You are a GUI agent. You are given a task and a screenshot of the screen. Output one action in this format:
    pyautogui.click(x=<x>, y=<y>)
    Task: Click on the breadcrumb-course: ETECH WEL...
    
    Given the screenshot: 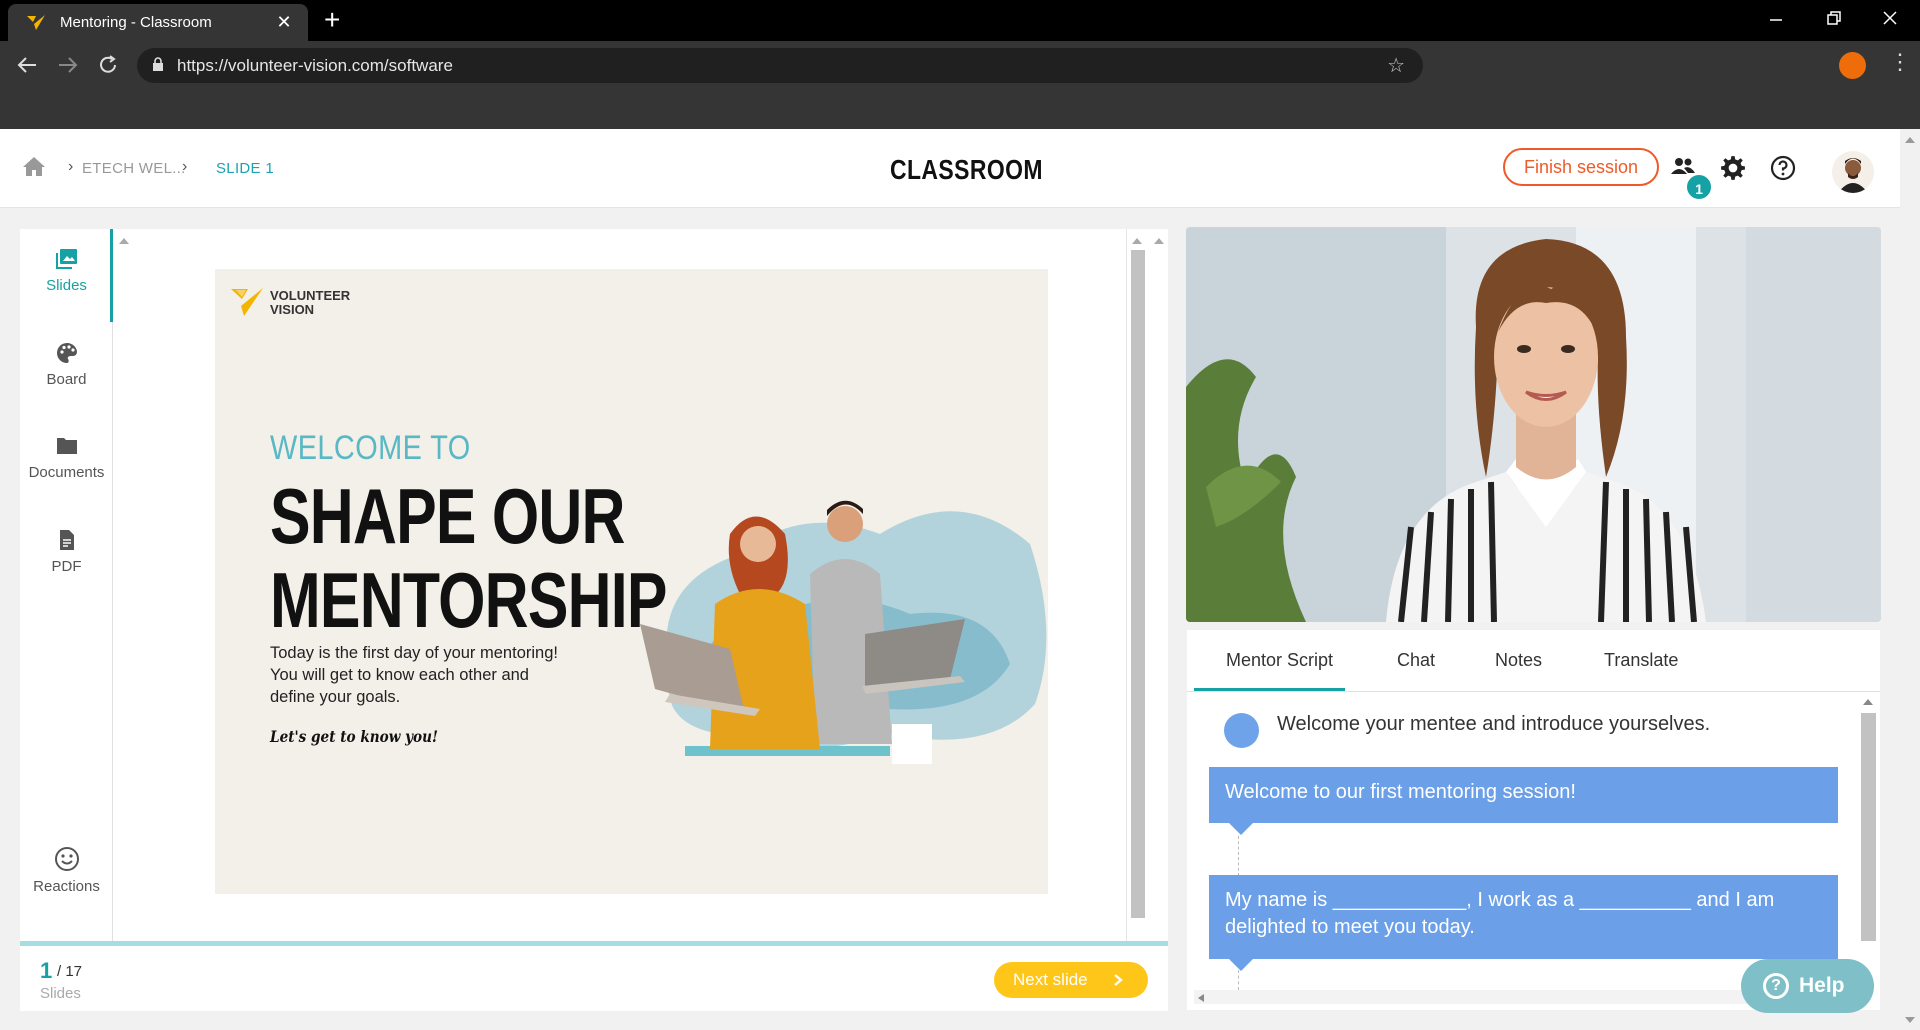 What is the action you would take?
    pyautogui.click(x=134, y=168)
    